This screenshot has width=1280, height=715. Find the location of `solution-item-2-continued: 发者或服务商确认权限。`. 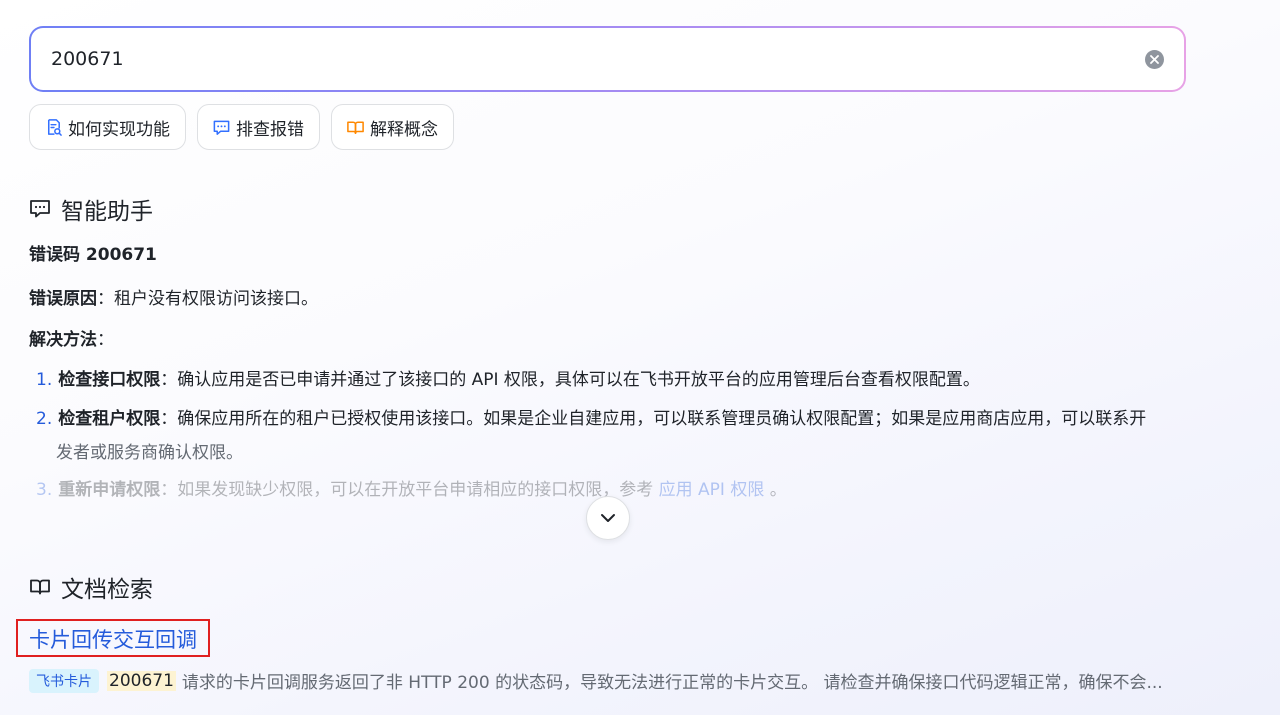

solution-item-2-continued: 发者或服务商确认权限。 is located at coordinates (149, 453).